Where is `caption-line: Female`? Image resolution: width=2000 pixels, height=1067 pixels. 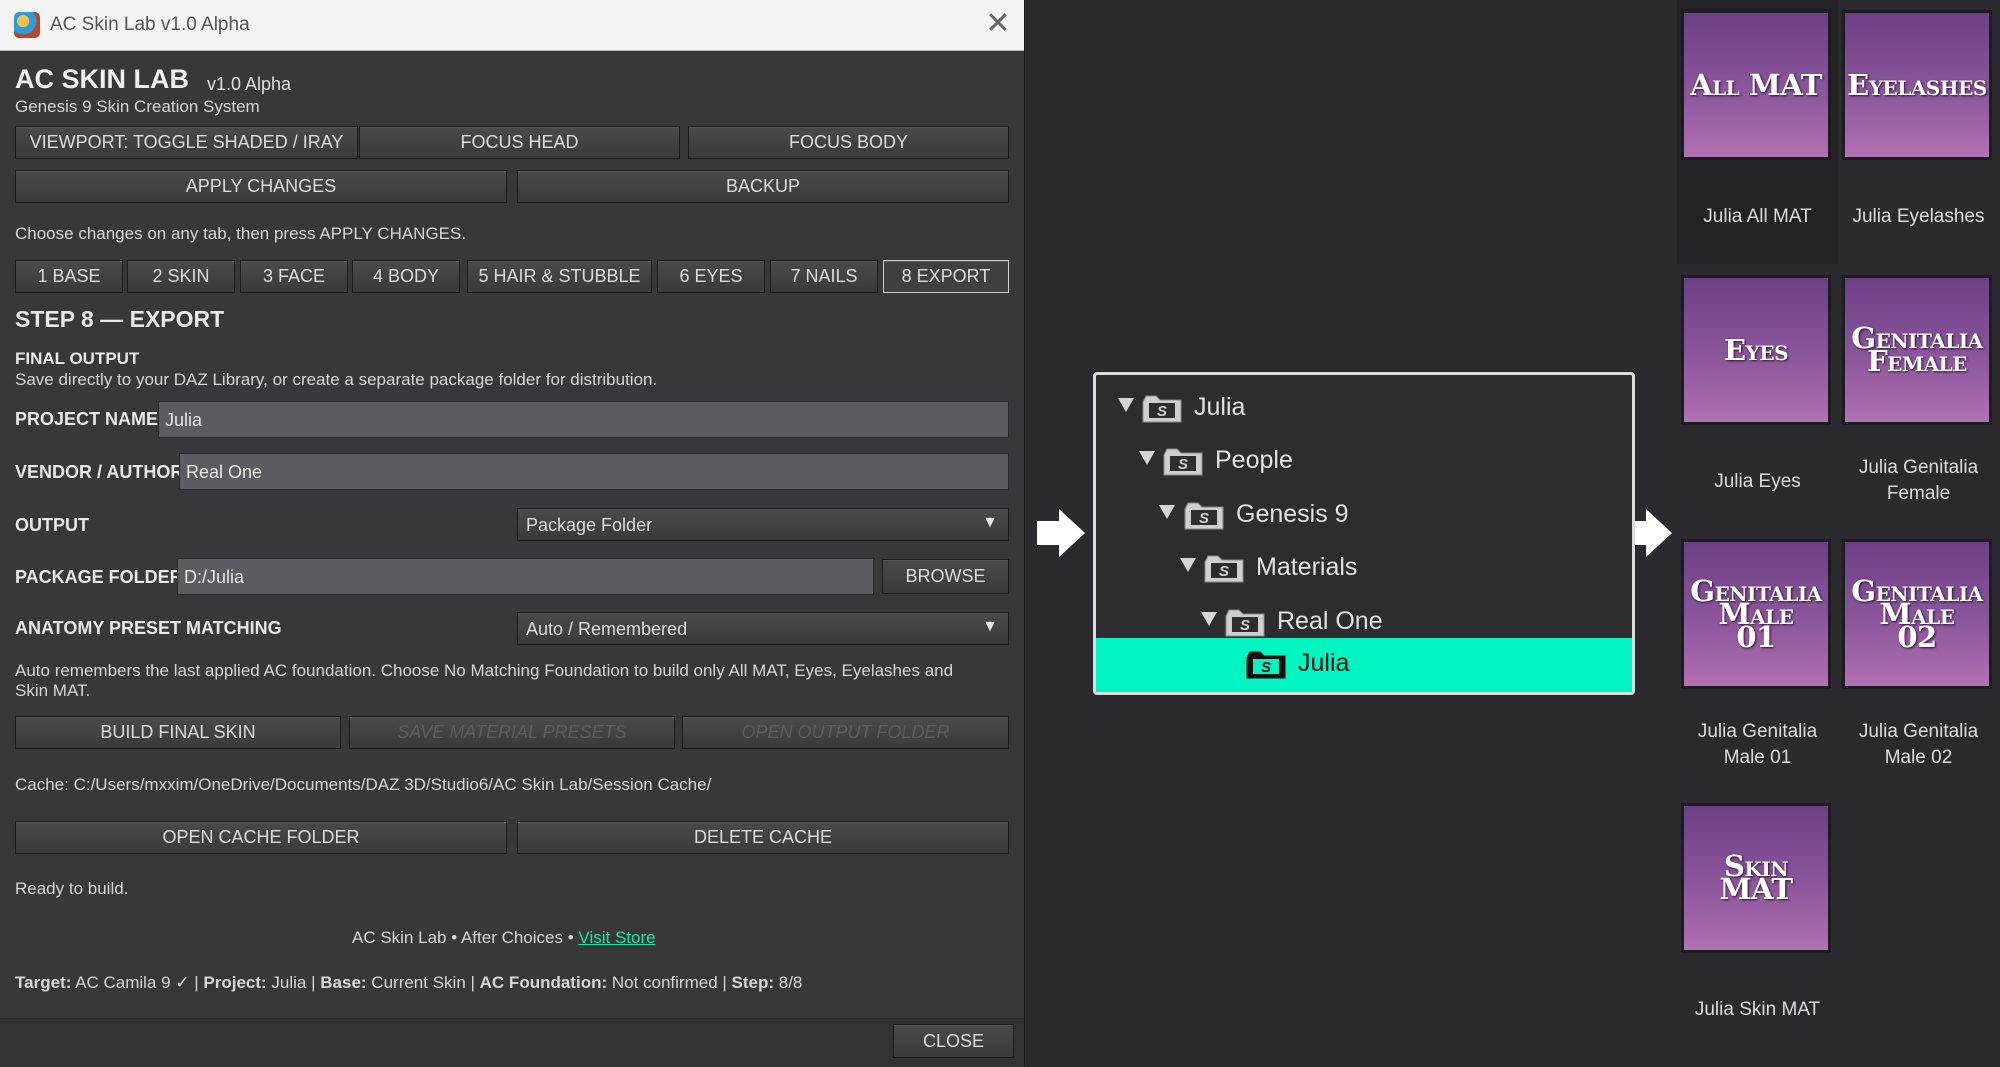
caption-line: Female is located at coordinates (1918, 493).